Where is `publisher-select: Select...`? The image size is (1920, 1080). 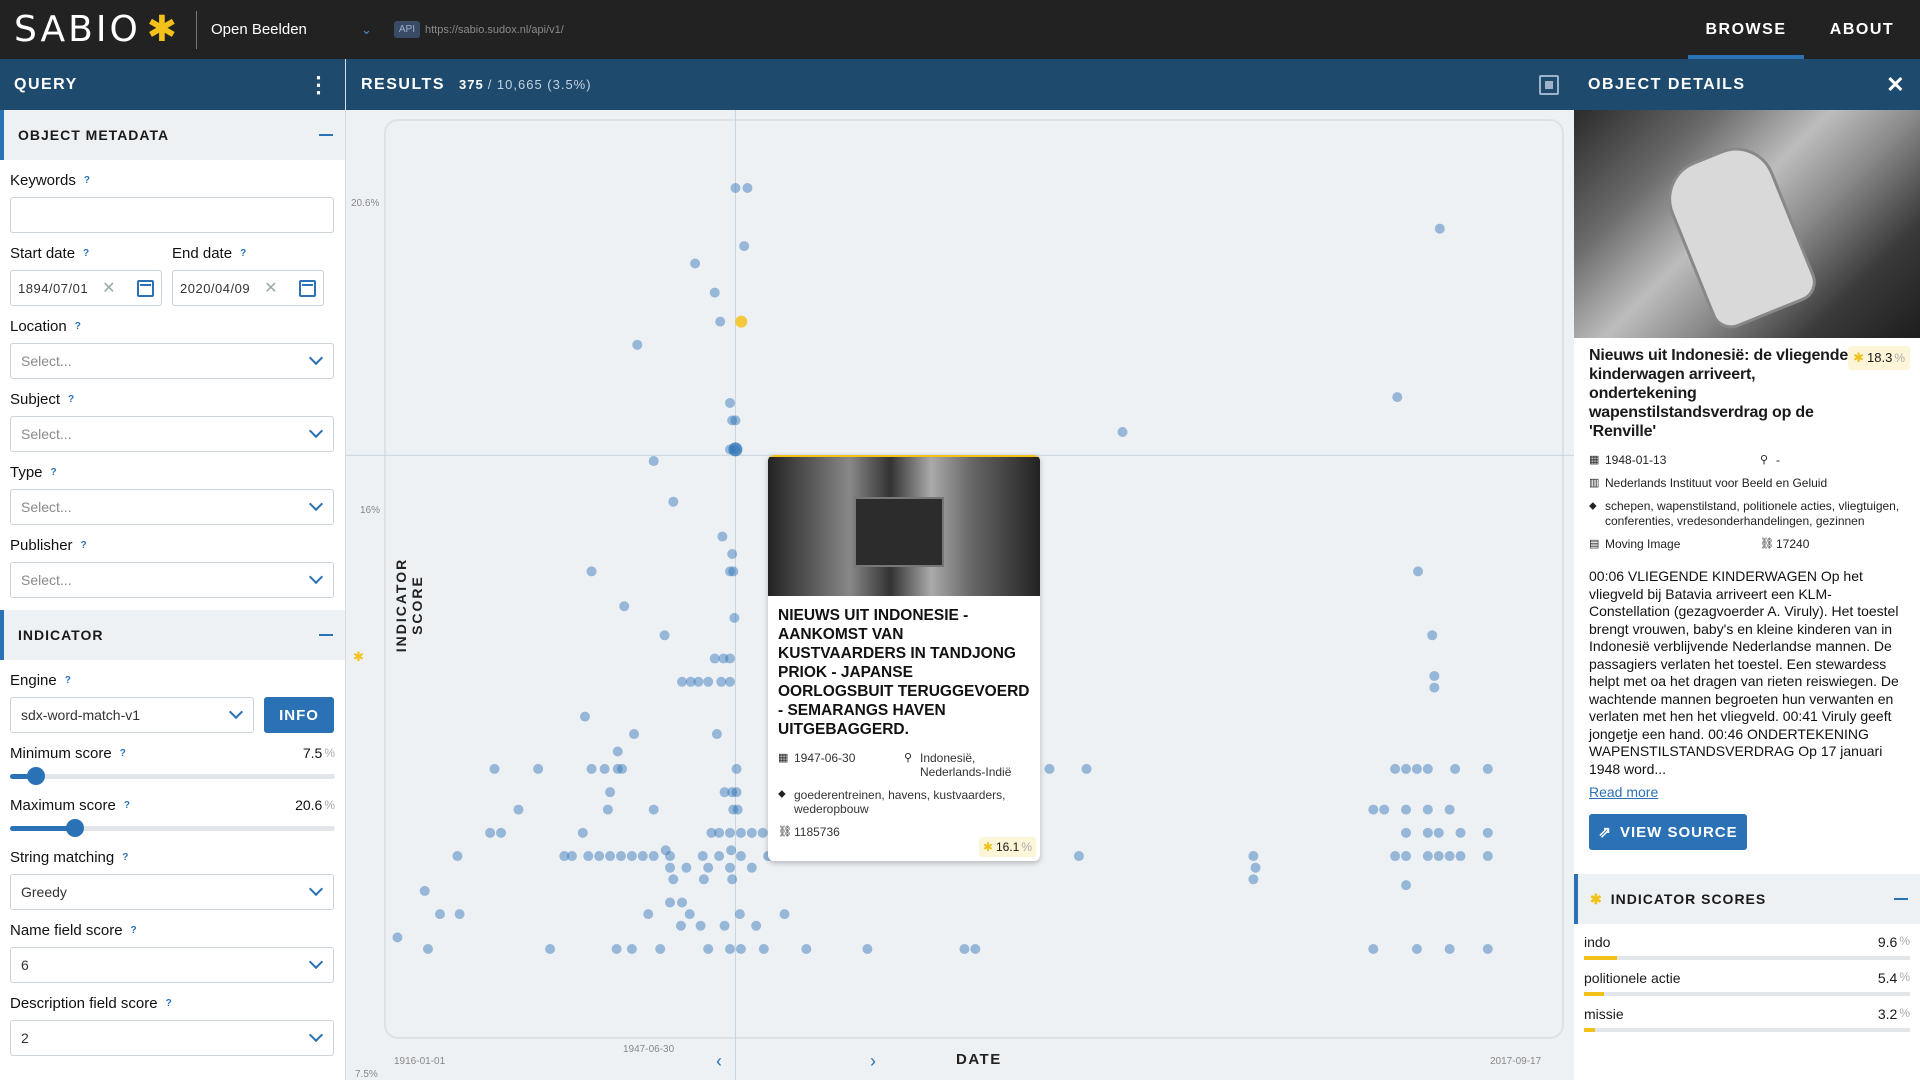
publisher-select: Select... is located at coordinates (172, 580).